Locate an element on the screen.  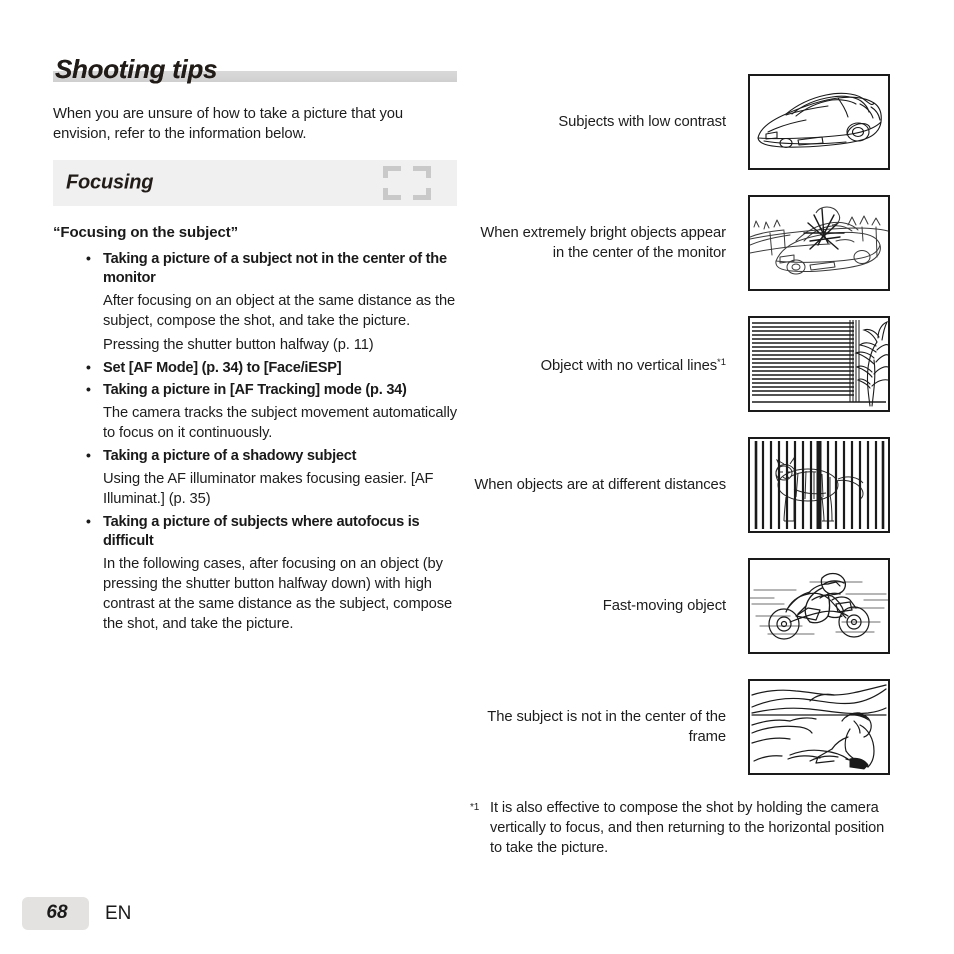
page-number: 68 is located at coordinates (57, 912).